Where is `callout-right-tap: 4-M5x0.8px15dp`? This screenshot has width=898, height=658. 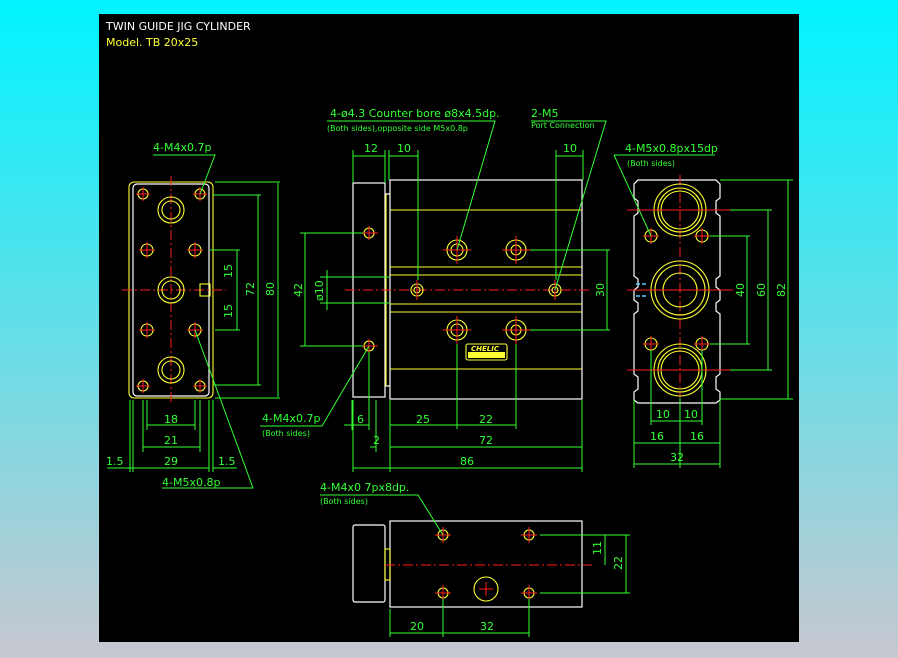
callout-right-tap: 4-M5x0.8px15dp is located at coordinates (671, 148).